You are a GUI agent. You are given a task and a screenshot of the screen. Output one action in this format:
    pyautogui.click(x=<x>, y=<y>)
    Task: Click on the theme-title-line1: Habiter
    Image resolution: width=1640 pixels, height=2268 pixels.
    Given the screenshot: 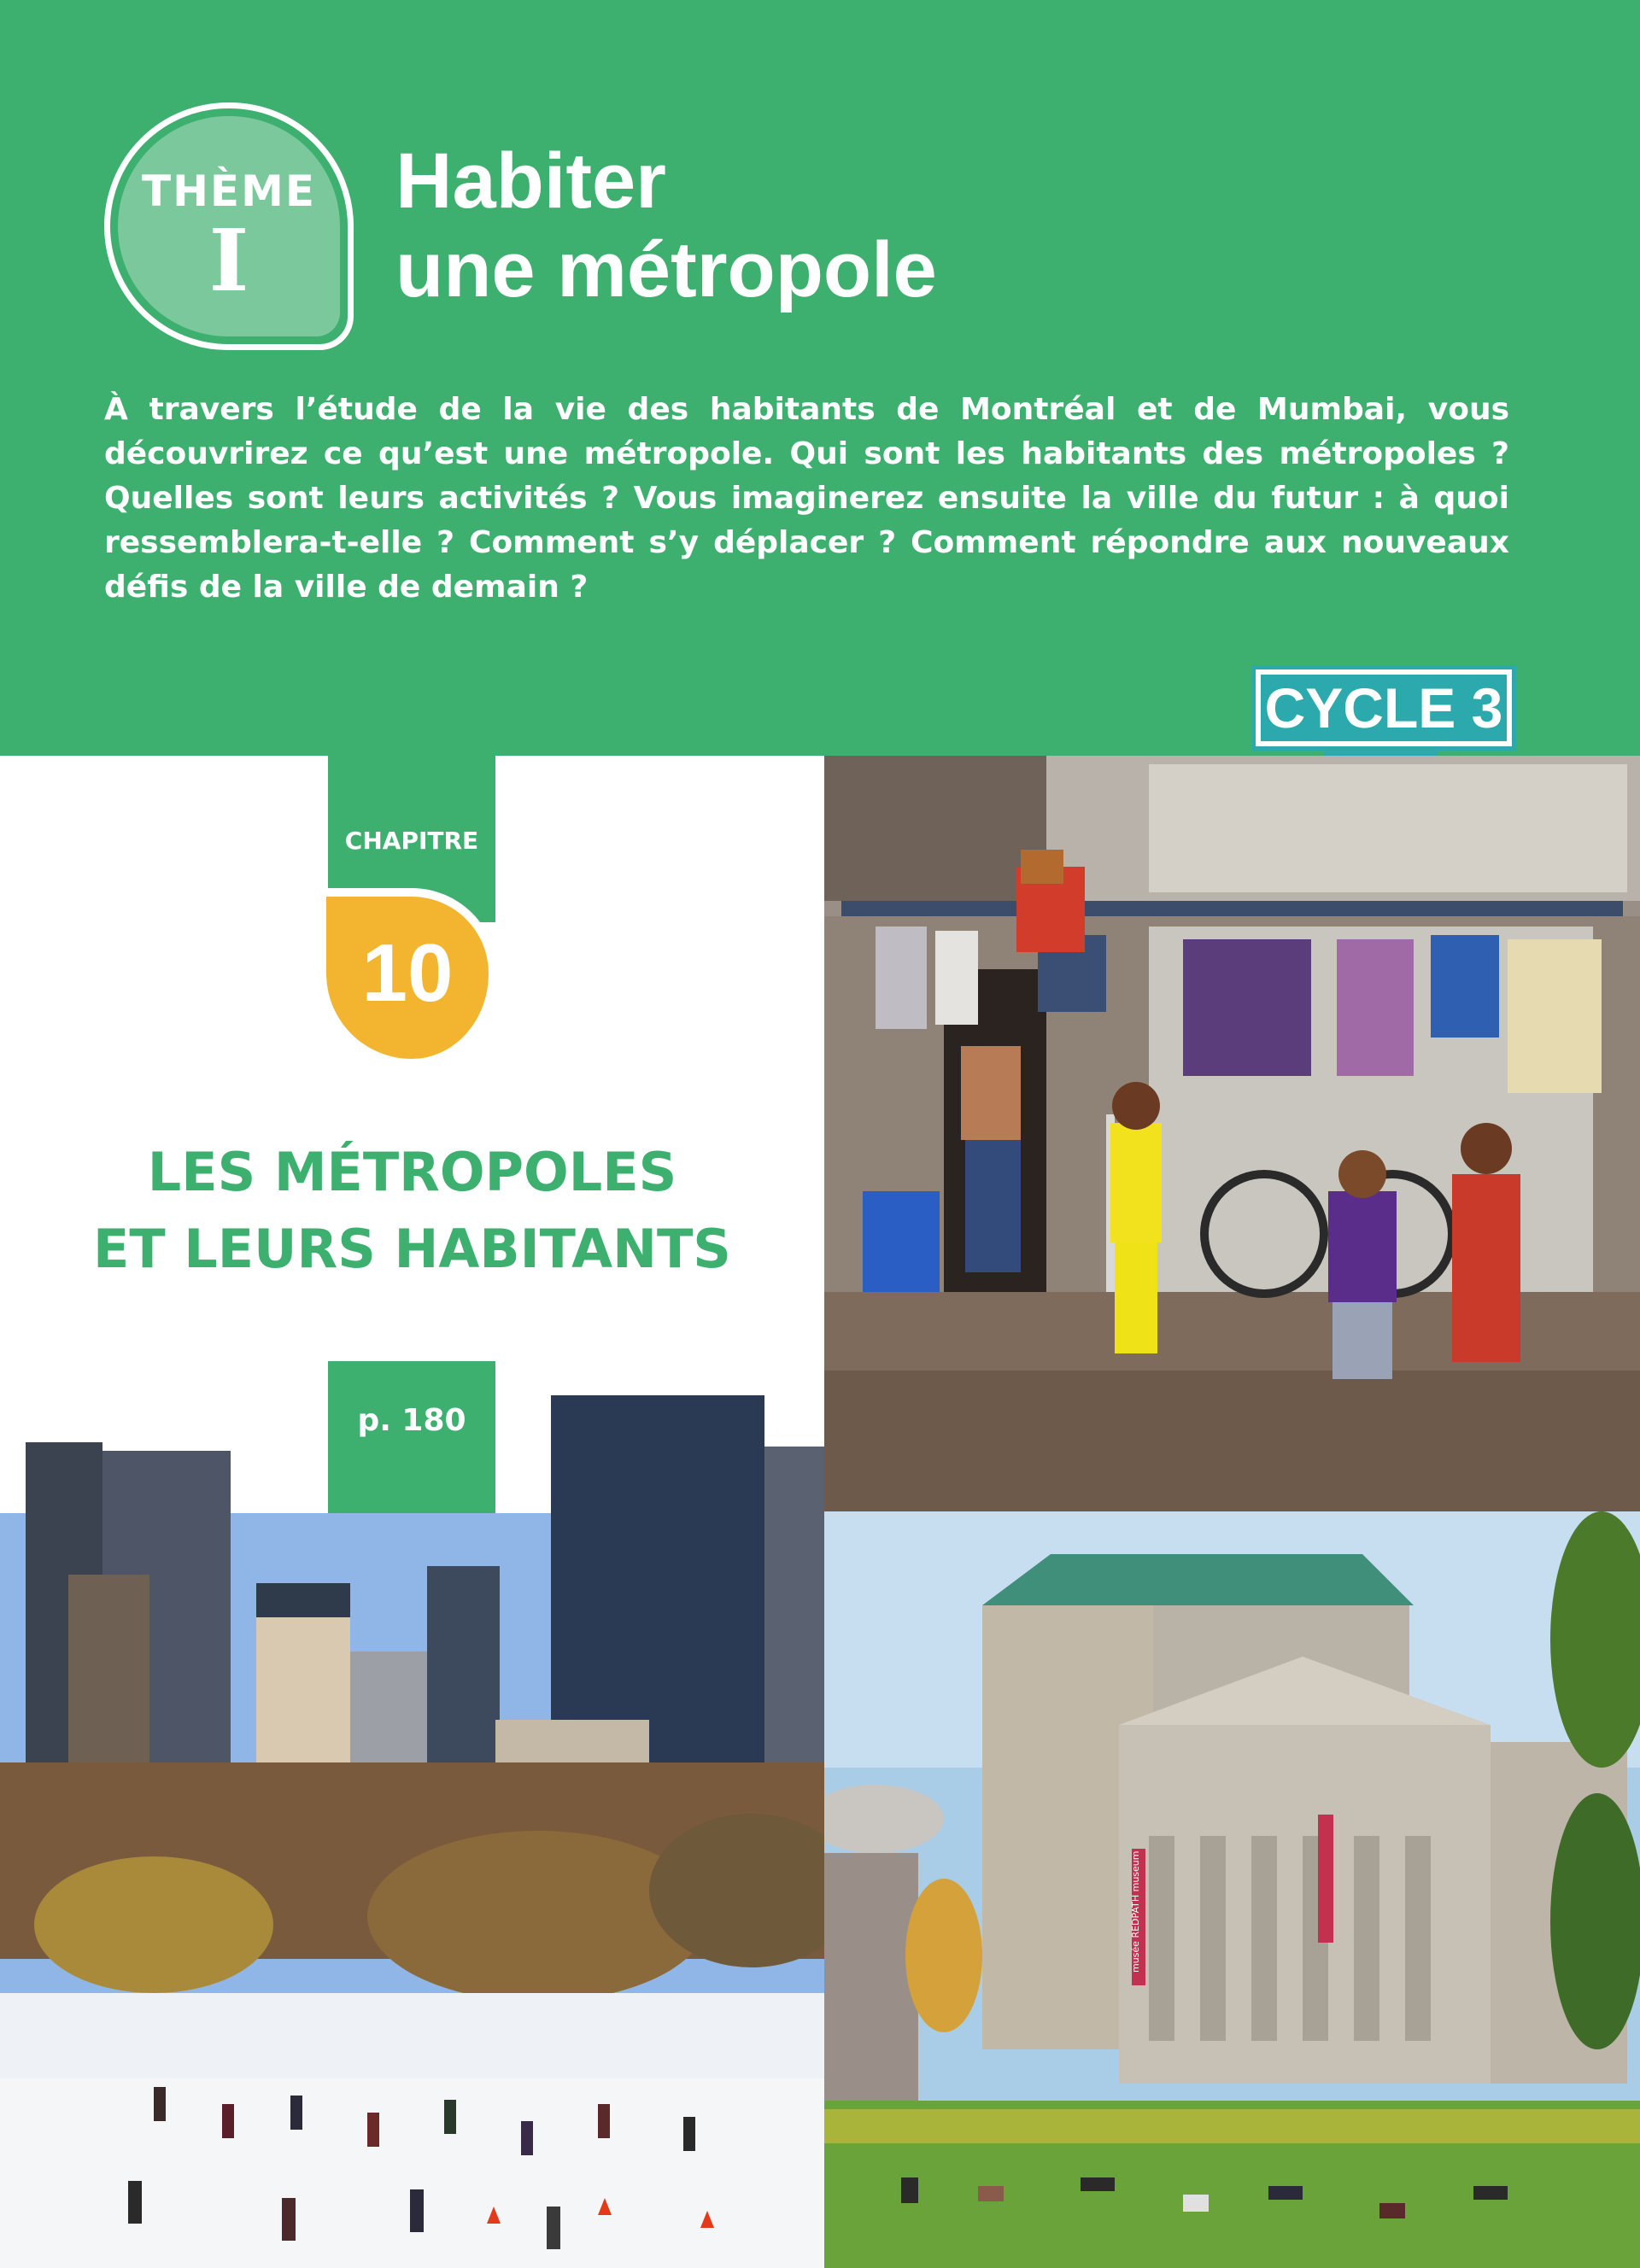 What is the action you would take?
    pyautogui.click(x=530, y=181)
    